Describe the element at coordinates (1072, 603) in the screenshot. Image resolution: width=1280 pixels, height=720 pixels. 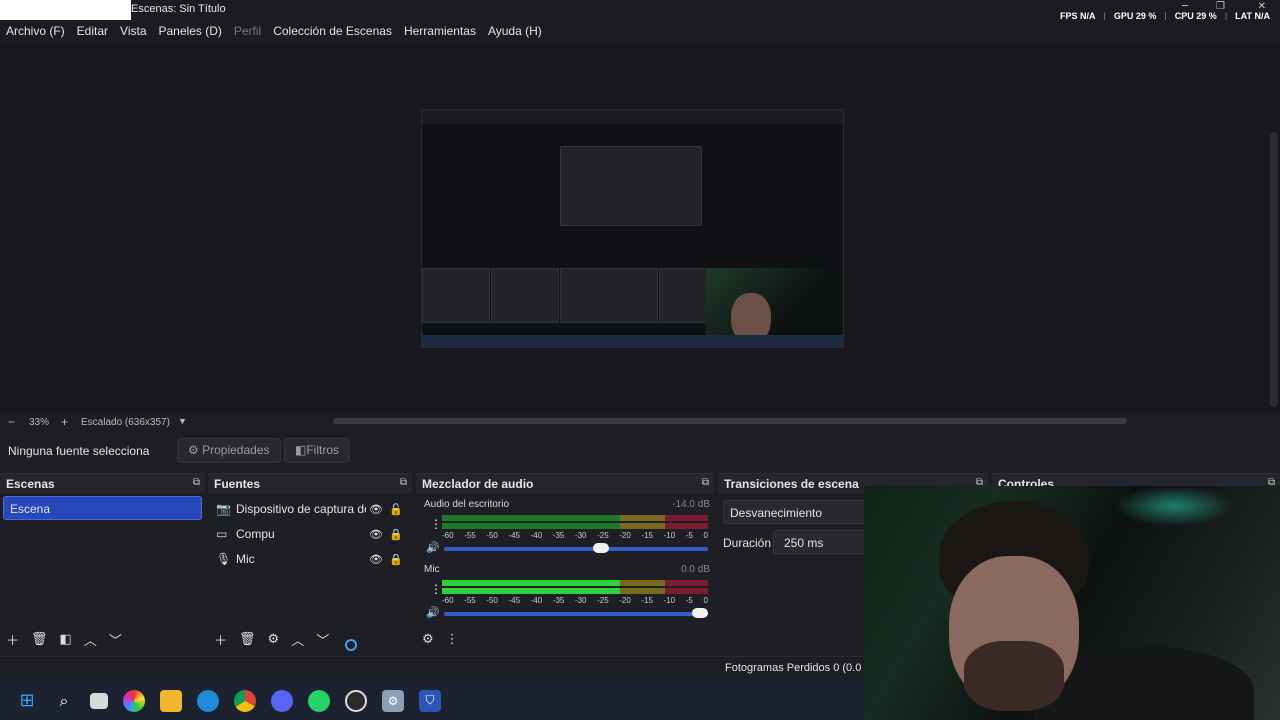
I see `webcam-overlay` at that location.